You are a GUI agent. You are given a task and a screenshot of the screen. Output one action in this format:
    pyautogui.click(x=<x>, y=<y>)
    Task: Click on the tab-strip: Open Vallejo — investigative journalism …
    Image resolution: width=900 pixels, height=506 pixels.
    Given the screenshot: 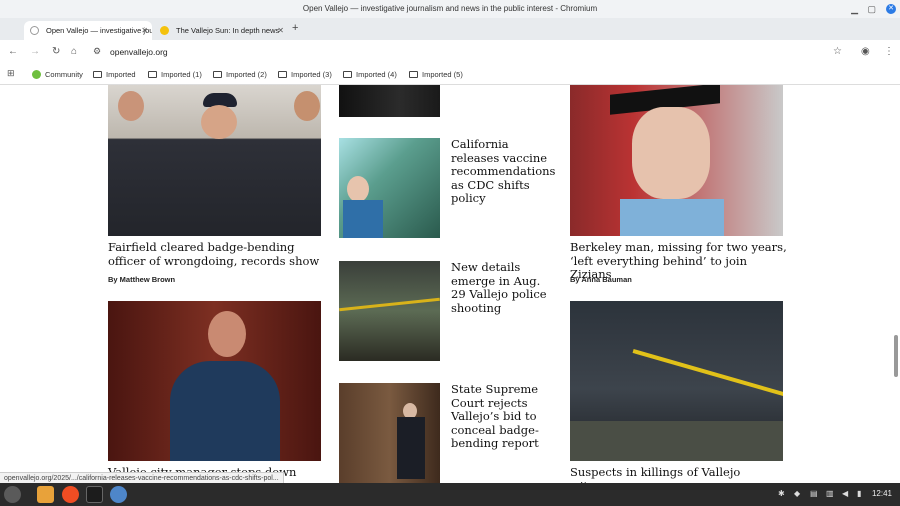 What is the action you would take?
    pyautogui.click(x=450, y=29)
    